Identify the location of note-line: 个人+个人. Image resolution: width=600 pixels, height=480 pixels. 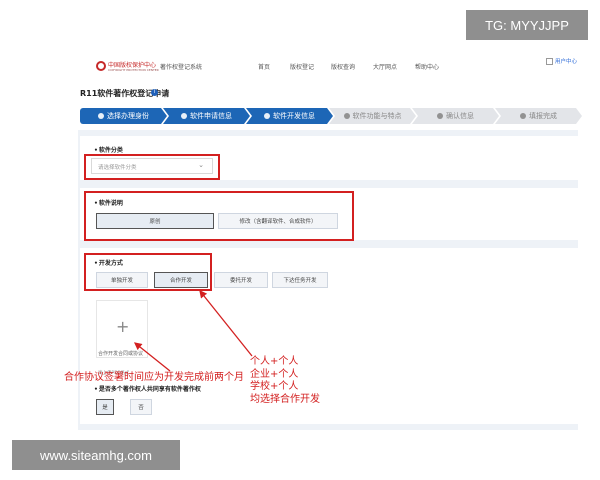
(274, 361).